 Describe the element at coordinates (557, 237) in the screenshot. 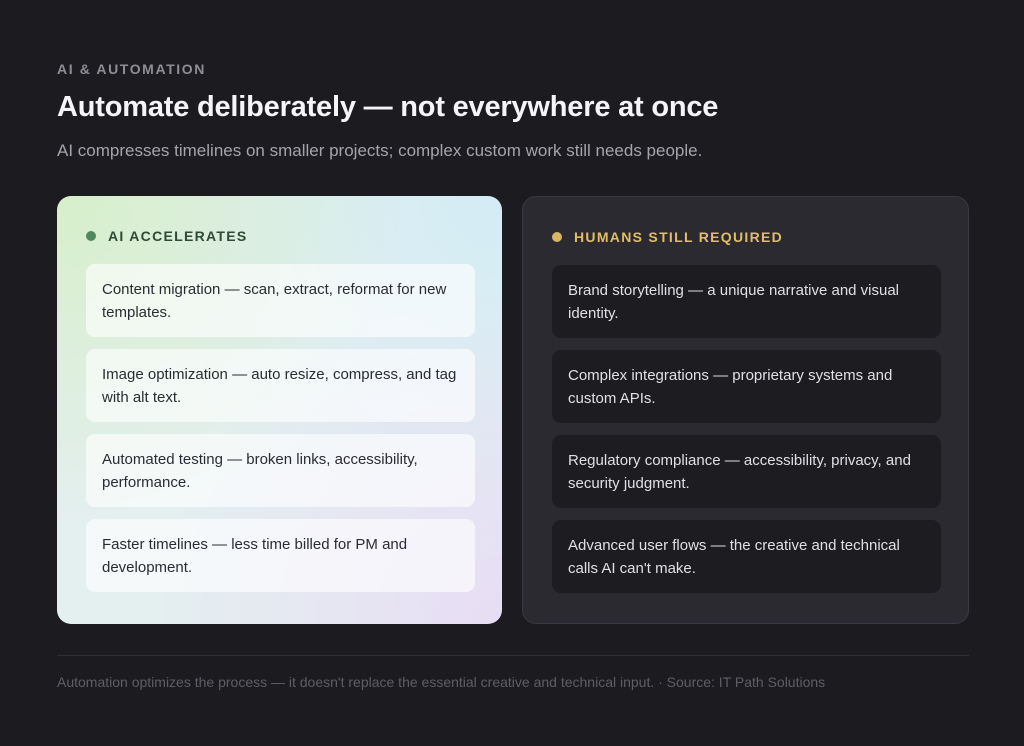

I see `yellow-dot-icon` at that location.